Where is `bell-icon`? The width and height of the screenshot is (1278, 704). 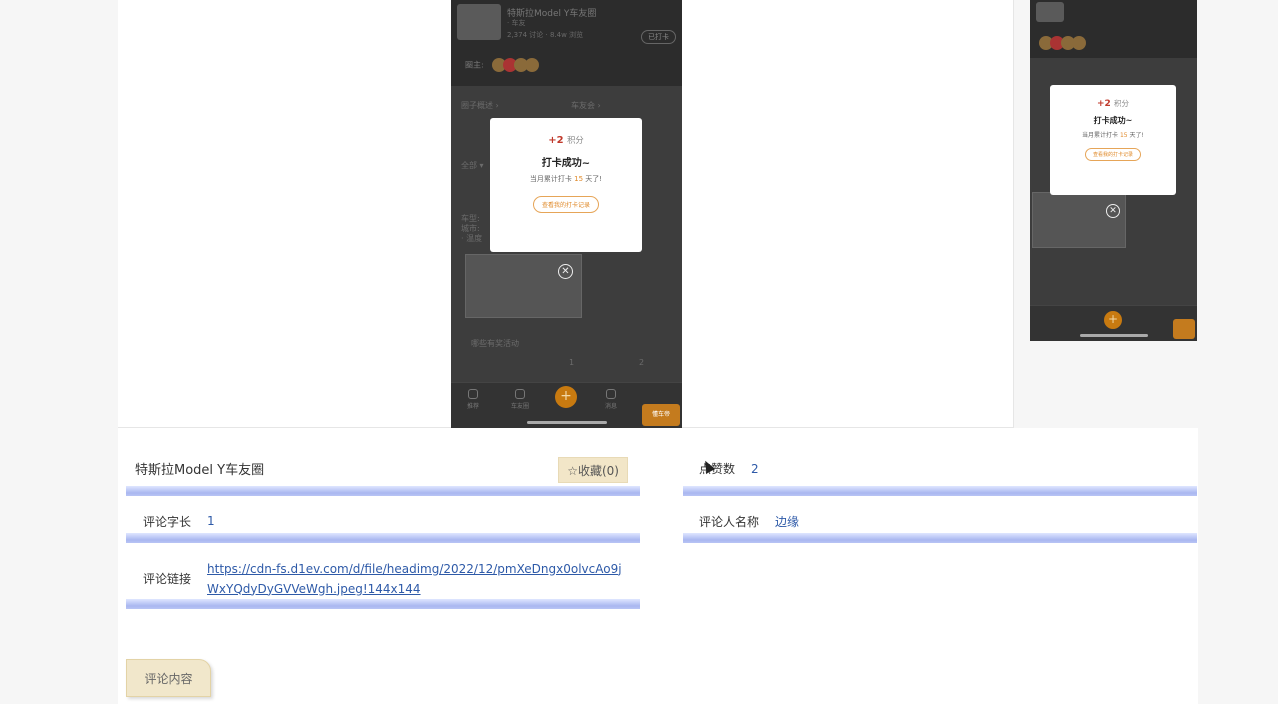
bell-icon is located at coordinates (611, 394).